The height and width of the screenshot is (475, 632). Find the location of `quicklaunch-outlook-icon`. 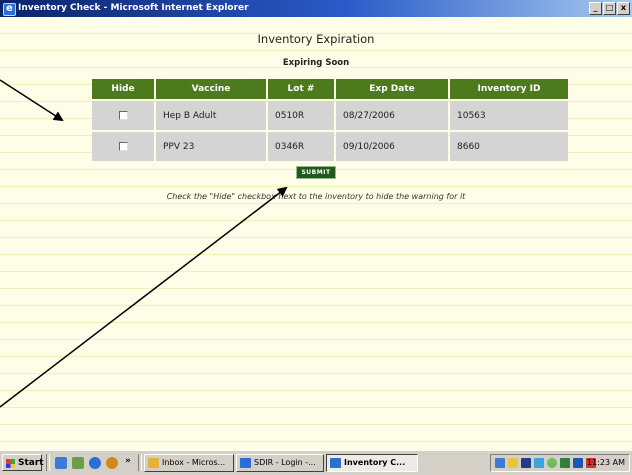

quicklaunch-outlook-icon is located at coordinates (61, 463).